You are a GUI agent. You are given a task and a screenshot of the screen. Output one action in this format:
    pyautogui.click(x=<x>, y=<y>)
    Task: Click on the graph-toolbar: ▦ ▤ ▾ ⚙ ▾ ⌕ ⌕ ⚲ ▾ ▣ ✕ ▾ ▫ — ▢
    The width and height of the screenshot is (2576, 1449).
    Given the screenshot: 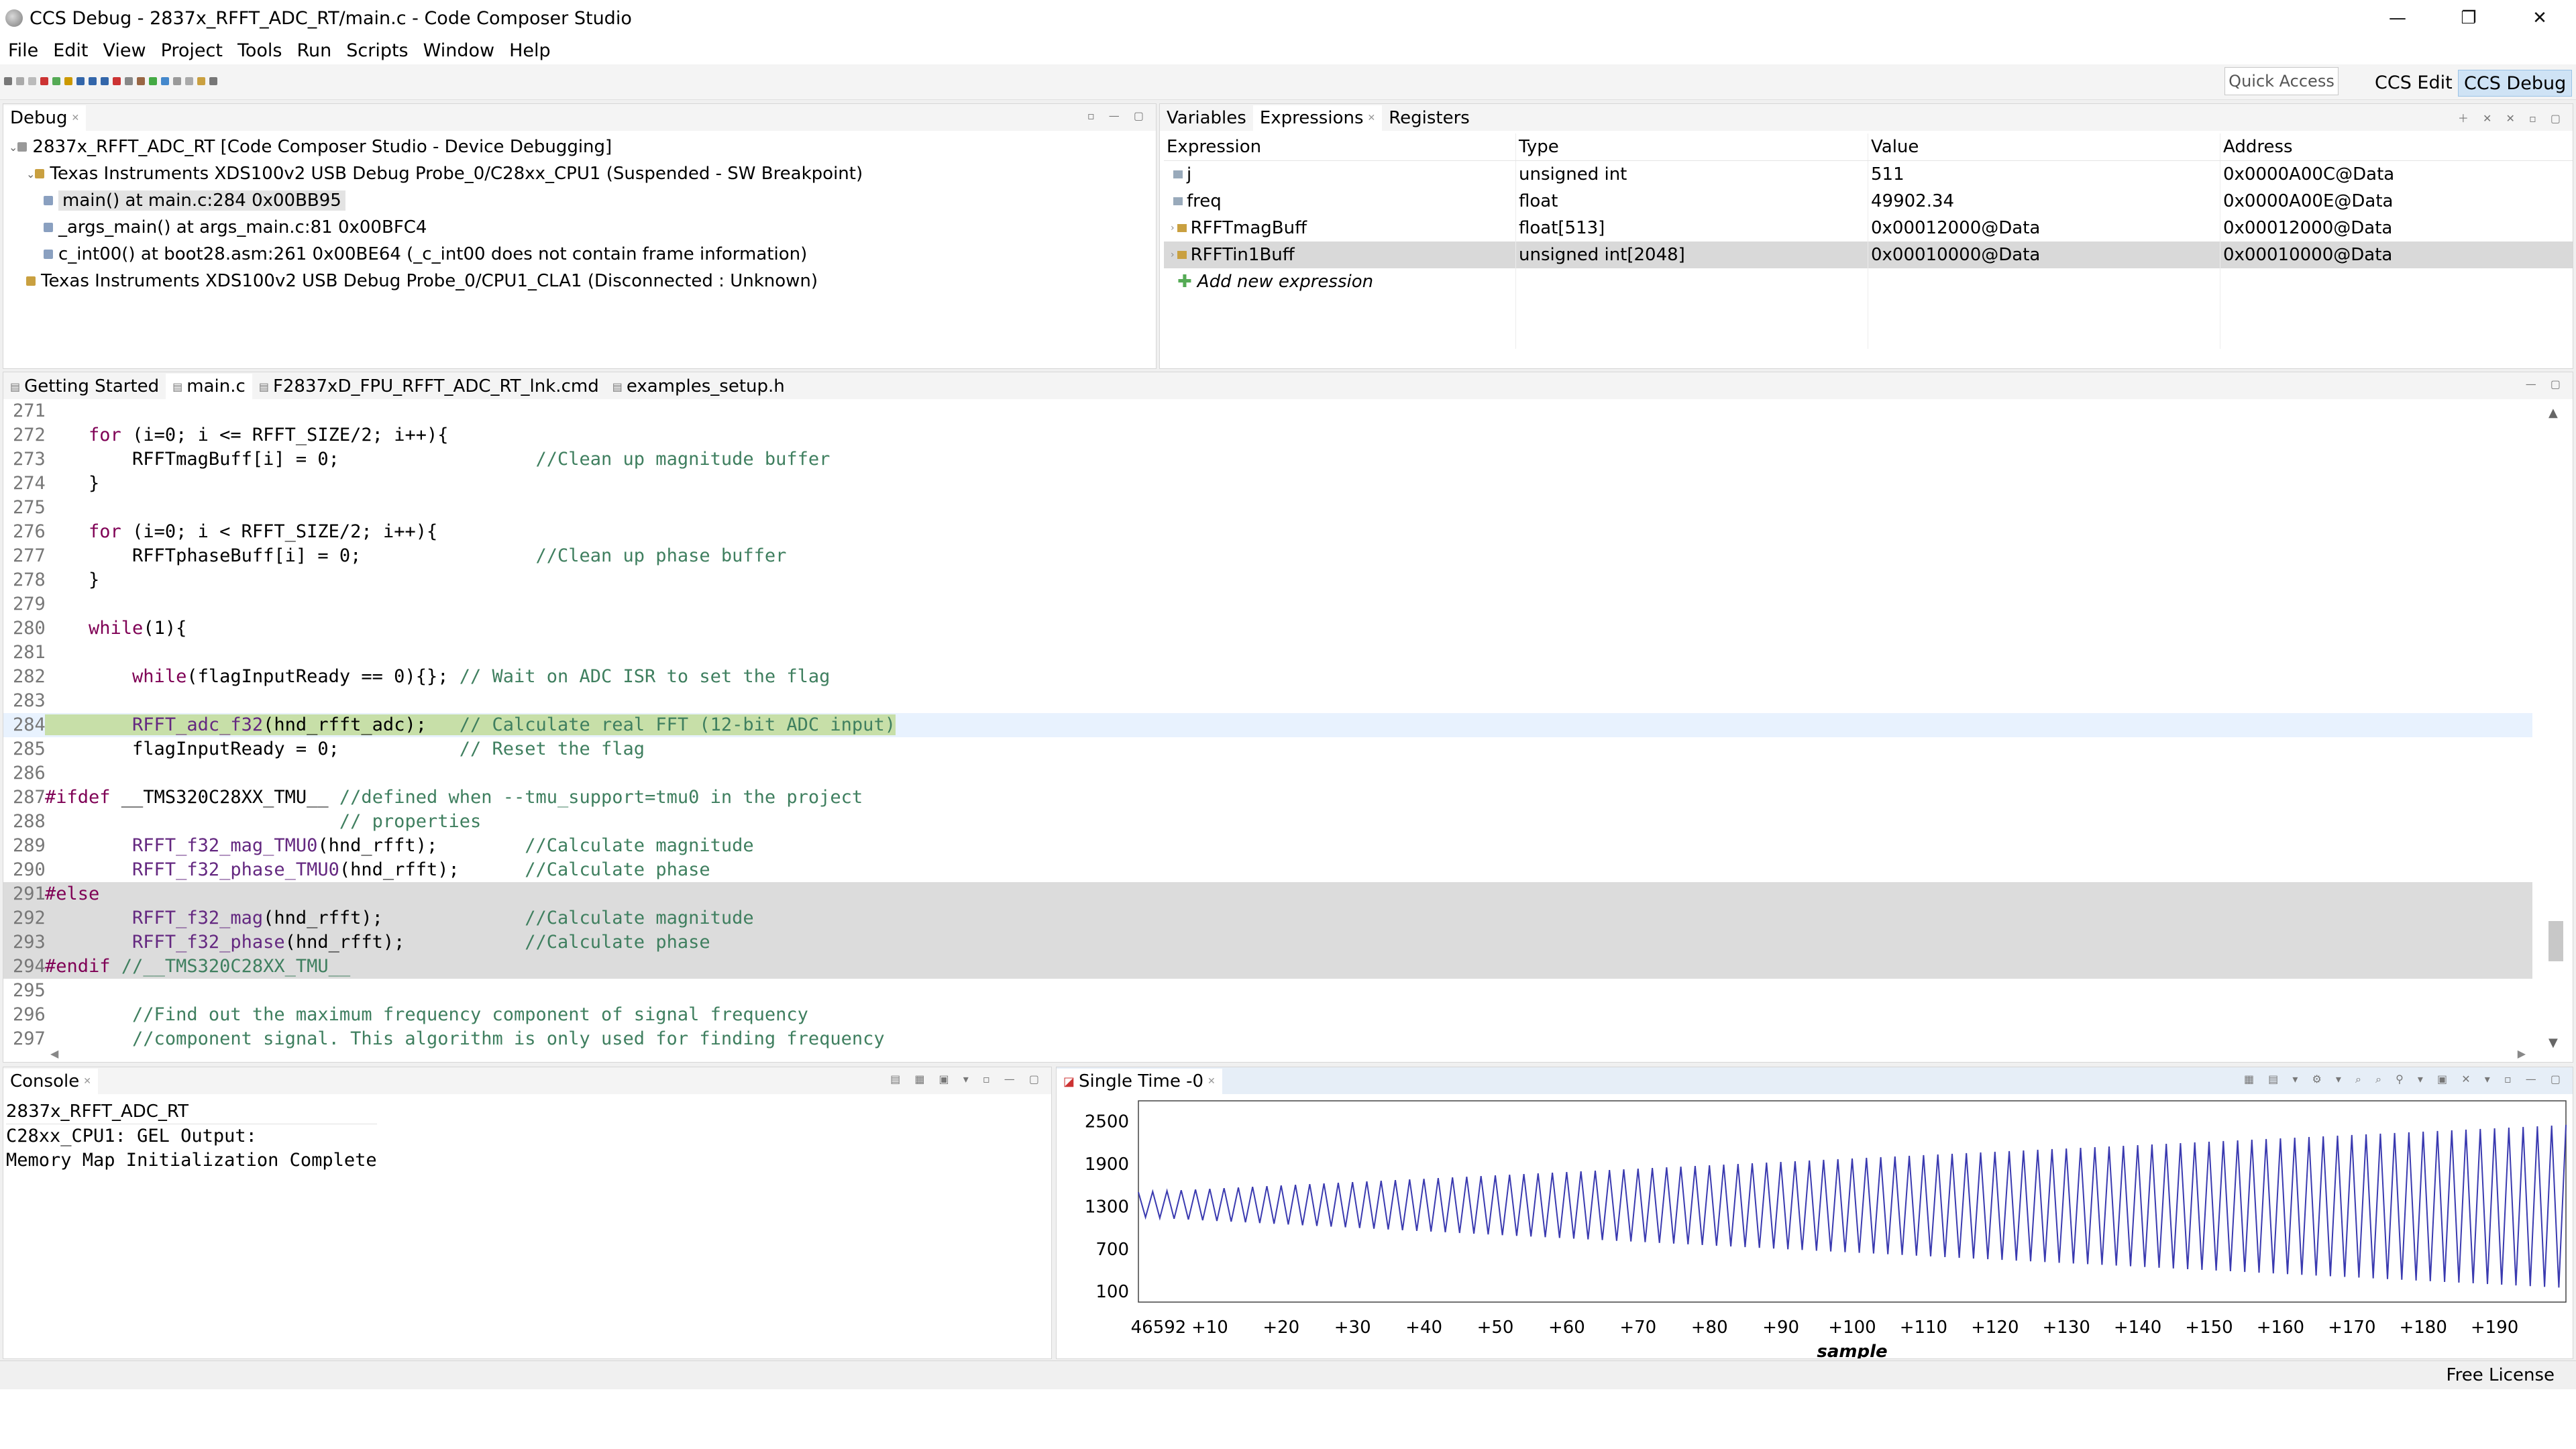 What is the action you would take?
    pyautogui.click(x=2405, y=1079)
    